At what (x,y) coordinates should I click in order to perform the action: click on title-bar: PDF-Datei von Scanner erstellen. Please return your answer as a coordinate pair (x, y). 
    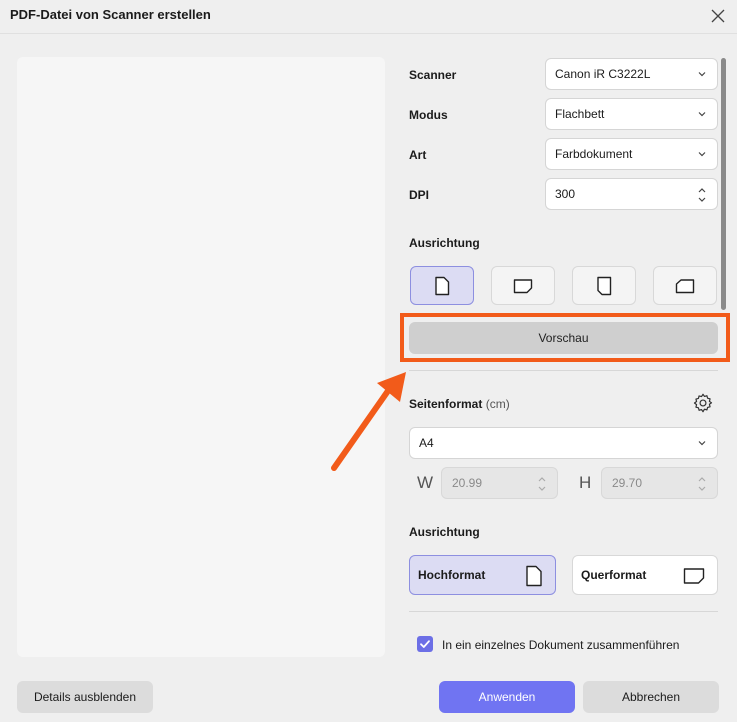
    Looking at the image, I should click on (368, 17).